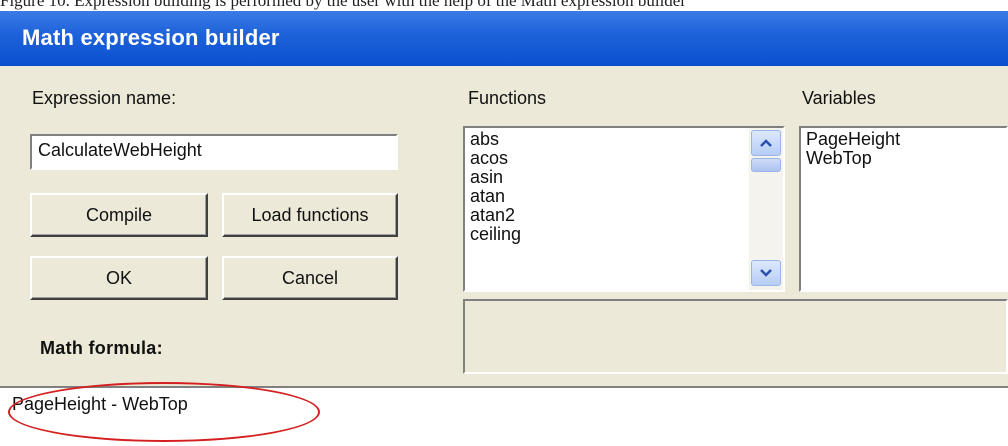 Image resolution: width=1008 pixels, height=446 pixels. Describe the element at coordinates (606, 177) in the screenshot. I see `function-item: asin` at that location.